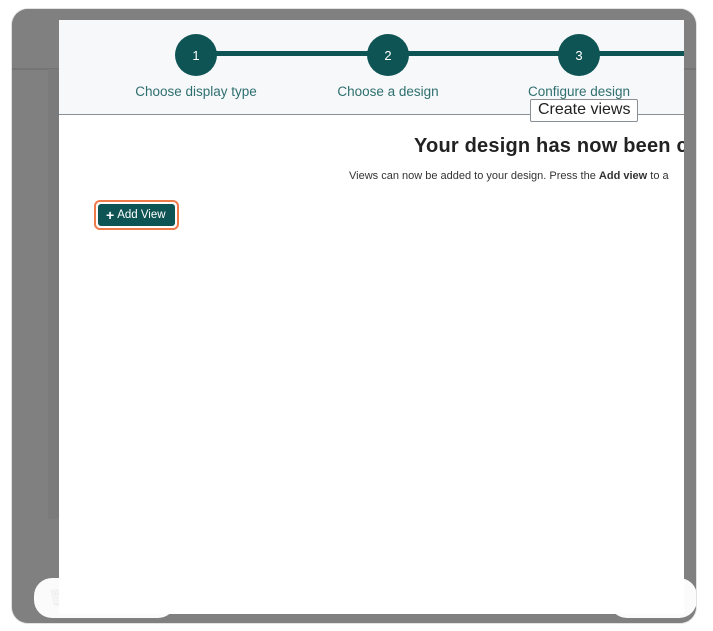 Image resolution: width=713 pixels, height=631 pixels. I want to click on step-3: 3 Configure design, so click(579, 66).